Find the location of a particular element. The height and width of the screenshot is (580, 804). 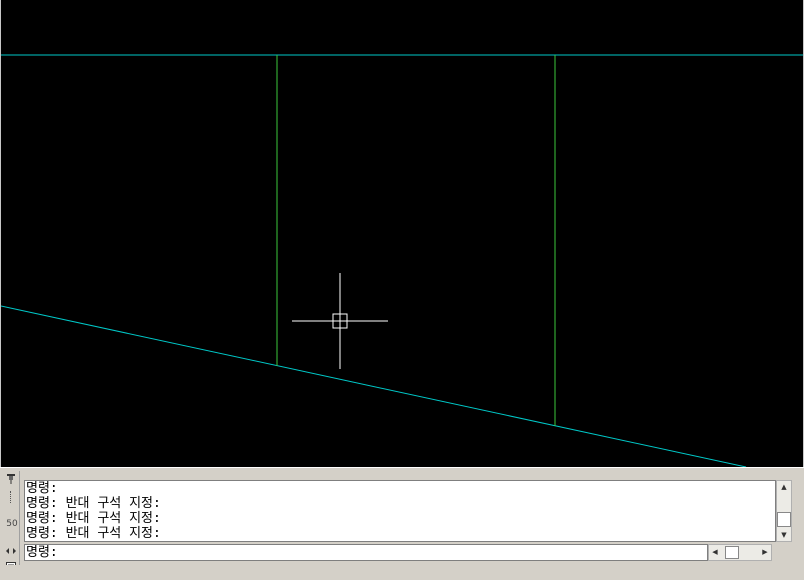

crosshair-cursor is located at coordinates (340, 321).